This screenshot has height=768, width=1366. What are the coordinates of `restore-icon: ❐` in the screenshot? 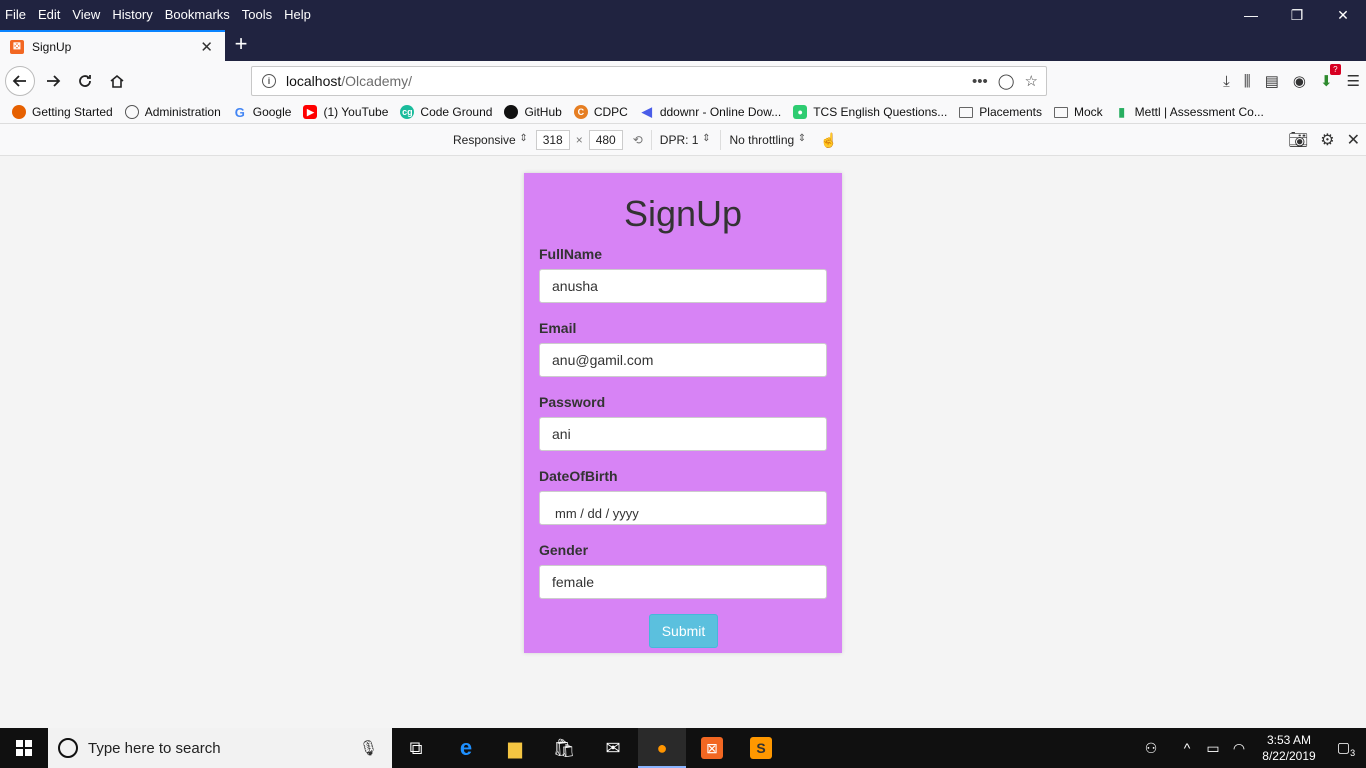 It's located at (1297, 15).